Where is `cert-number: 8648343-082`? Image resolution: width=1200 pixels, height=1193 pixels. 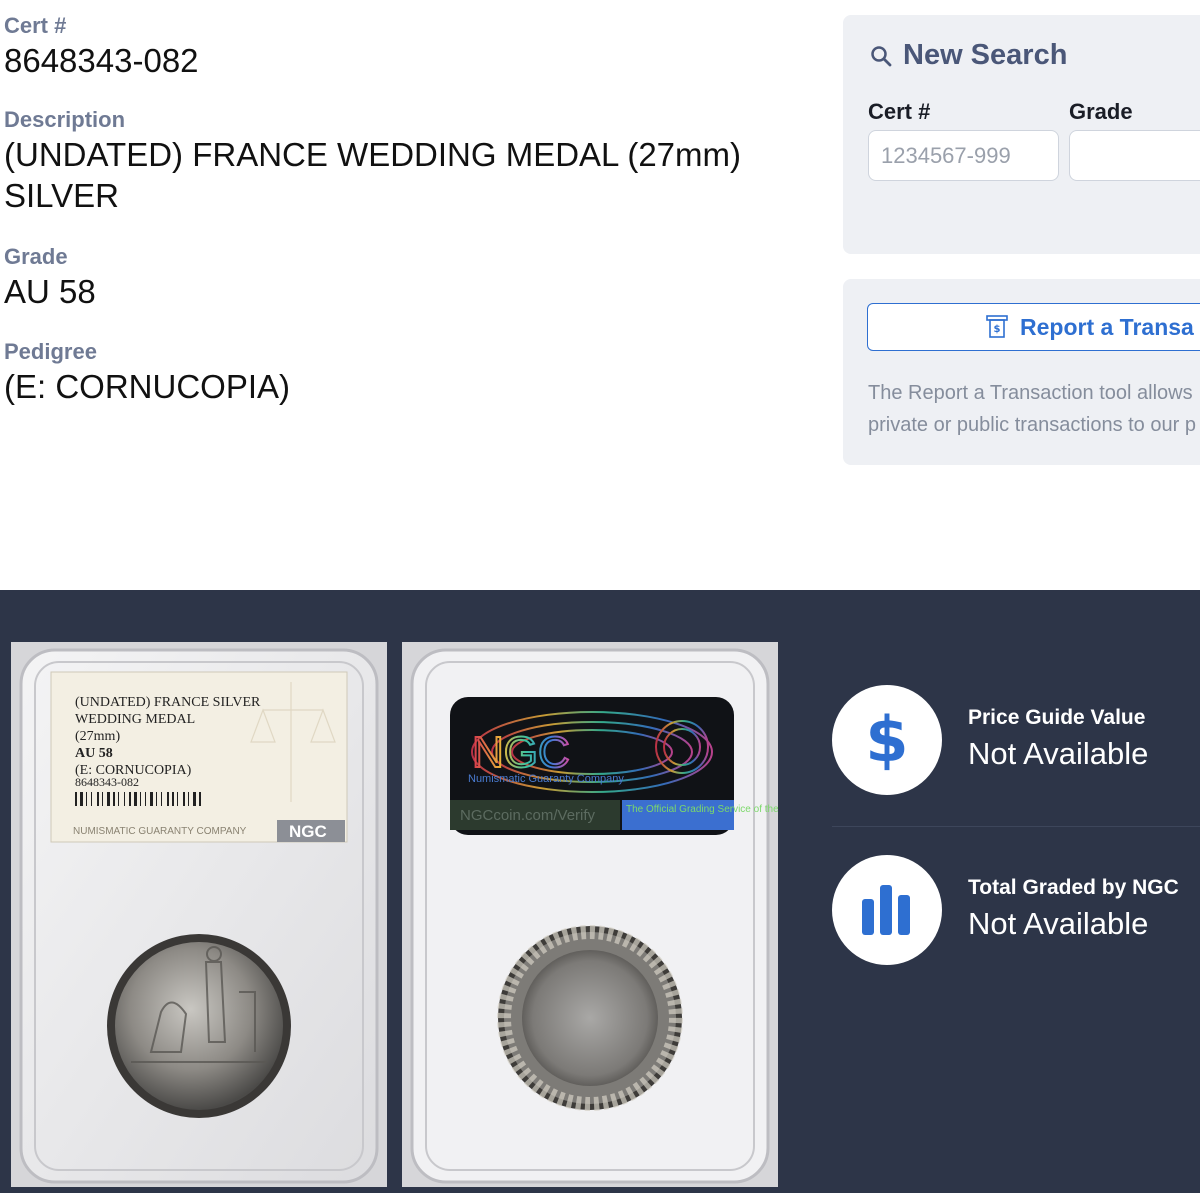 cert-number: 8648343-082 is located at coordinates (101, 60).